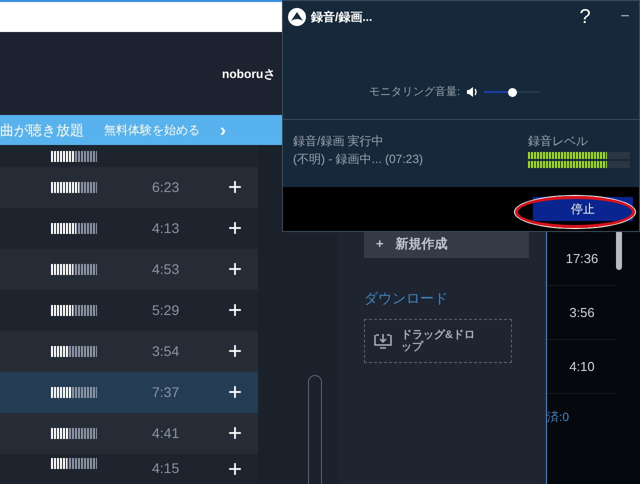 The height and width of the screenshot is (484, 640). Describe the element at coordinates (129, 351) in the screenshot. I see `track-row: 3:54 +` at that location.